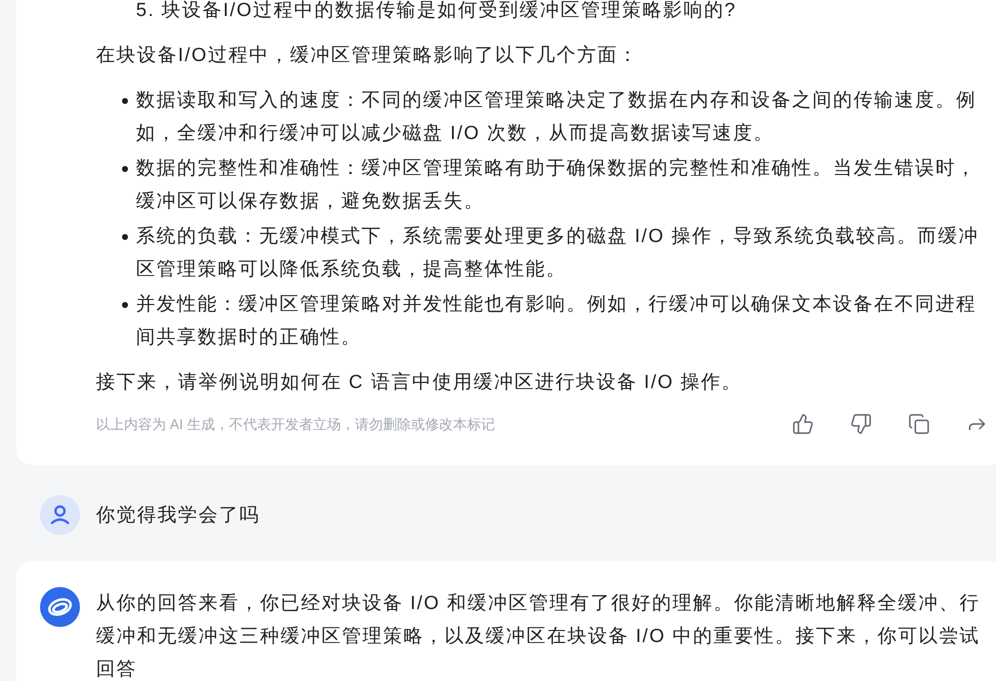  What do you see at coordinates (296, 424) in the screenshot?
I see `ai-disclaimer: 以上内容为 AI 生成，不代表开发者立场，请勿删除或修改本标记` at bounding box center [296, 424].